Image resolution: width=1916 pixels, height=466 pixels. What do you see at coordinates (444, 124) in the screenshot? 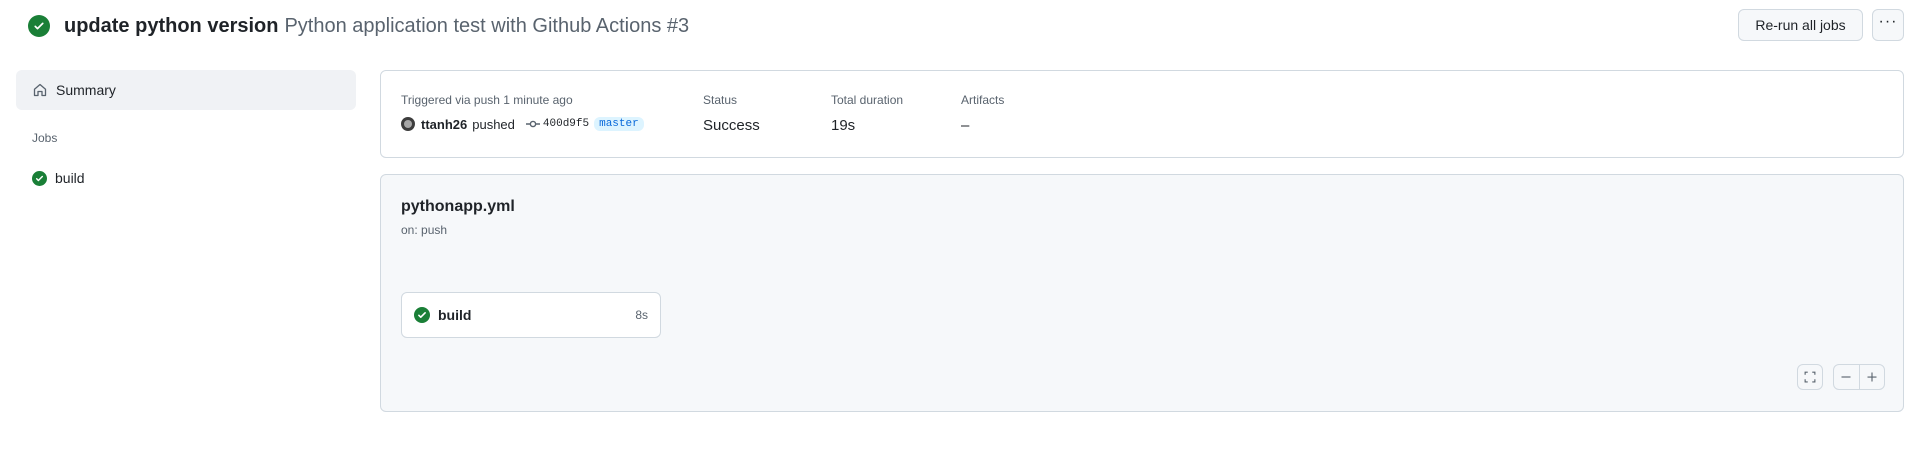
I see `user-link: ttanh26` at bounding box center [444, 124].